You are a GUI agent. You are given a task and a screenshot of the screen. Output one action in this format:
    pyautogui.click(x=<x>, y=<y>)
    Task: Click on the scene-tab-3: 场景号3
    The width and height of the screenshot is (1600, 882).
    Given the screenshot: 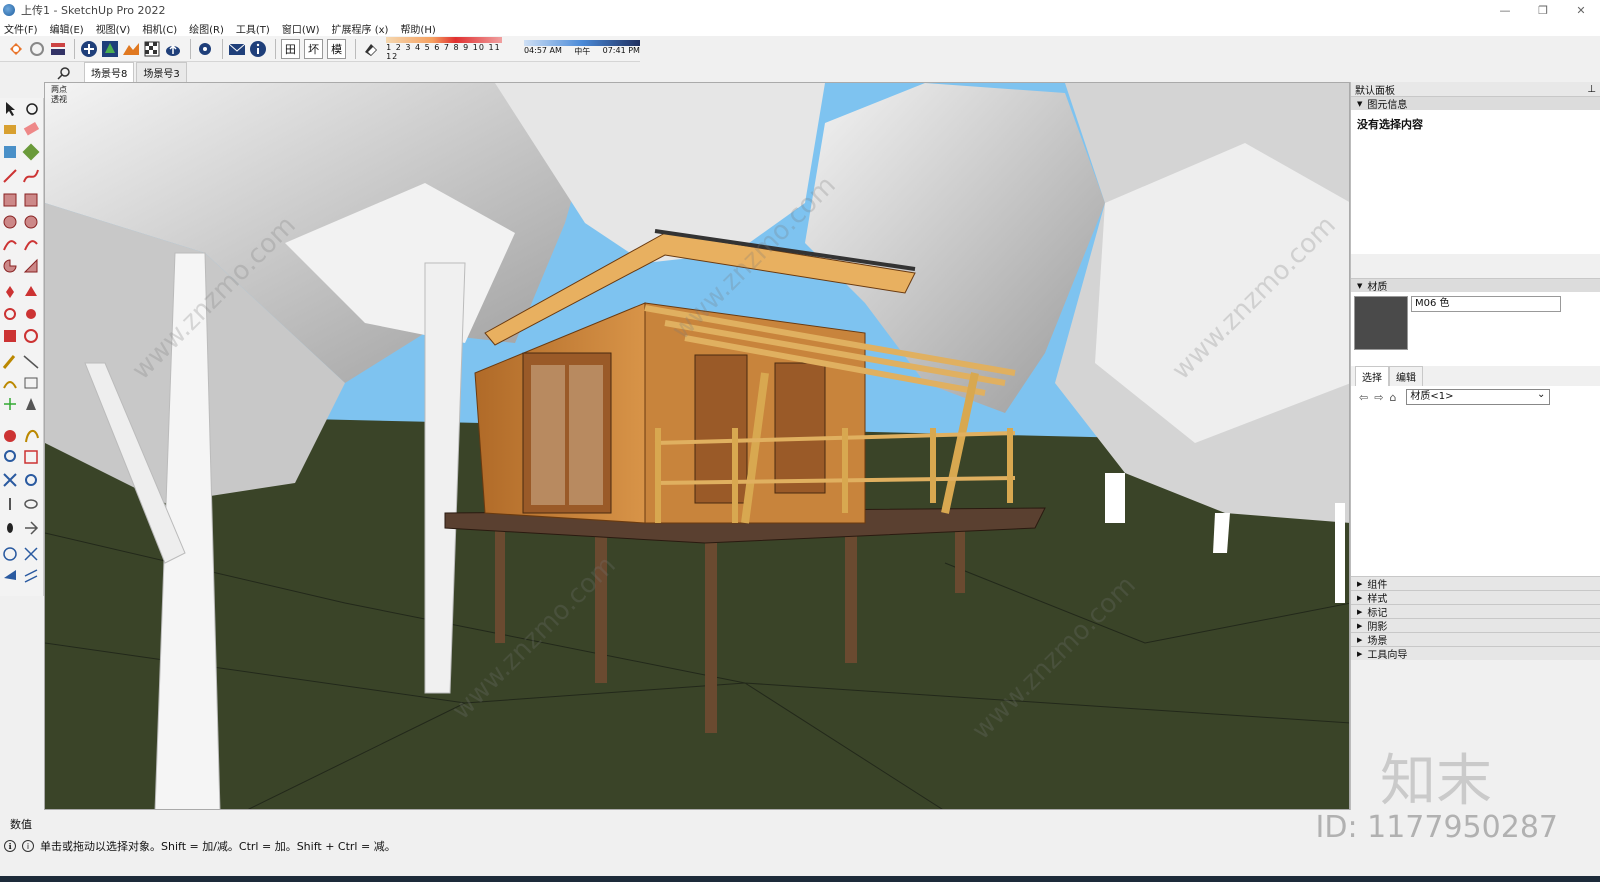 What is the action you would take?
    pyautogui.click(x=161, y=72)
    